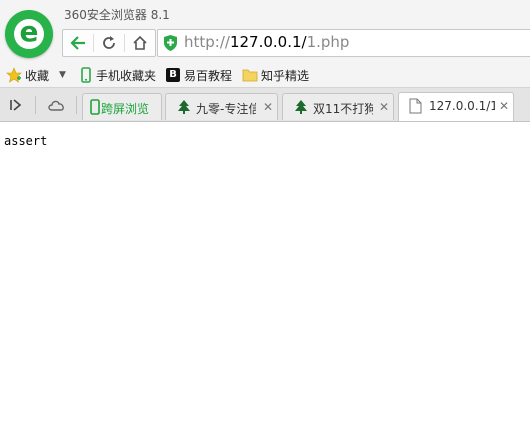 The height and width of the screenshot is (428, 530). What do you see at coordinates (29, 34) in the screenshot?
I see `browser-logo-icon: e` at bounding box center [29, 34].